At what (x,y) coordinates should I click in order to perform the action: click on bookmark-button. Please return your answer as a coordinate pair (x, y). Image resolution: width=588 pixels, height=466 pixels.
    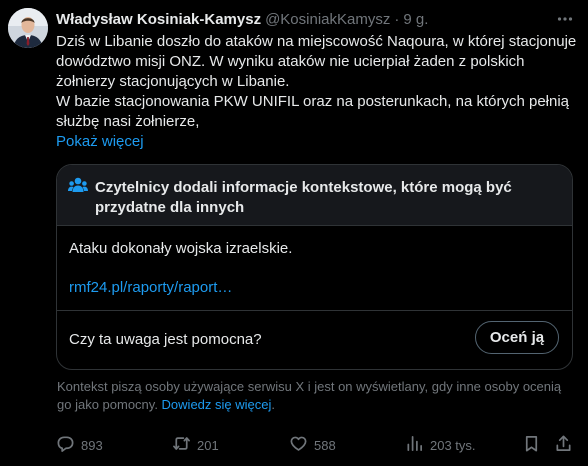
    Looking at the image, I should click on (531, 445).